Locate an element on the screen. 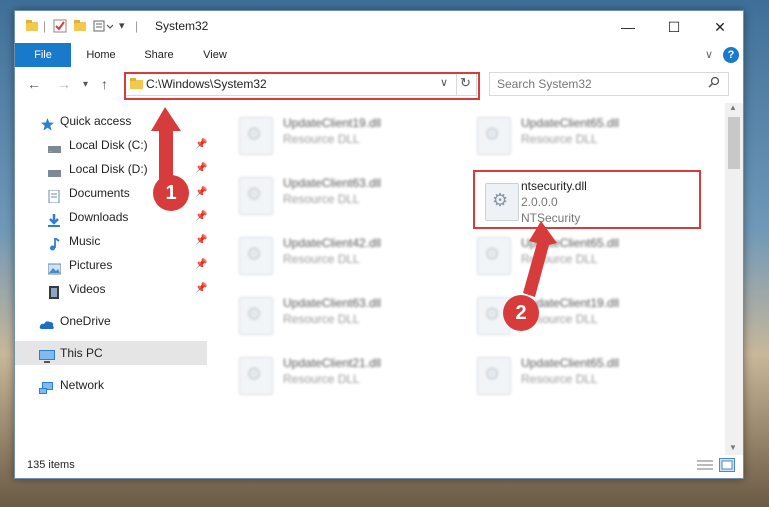  address-bar-highlight is located at coordinates (302, 86).